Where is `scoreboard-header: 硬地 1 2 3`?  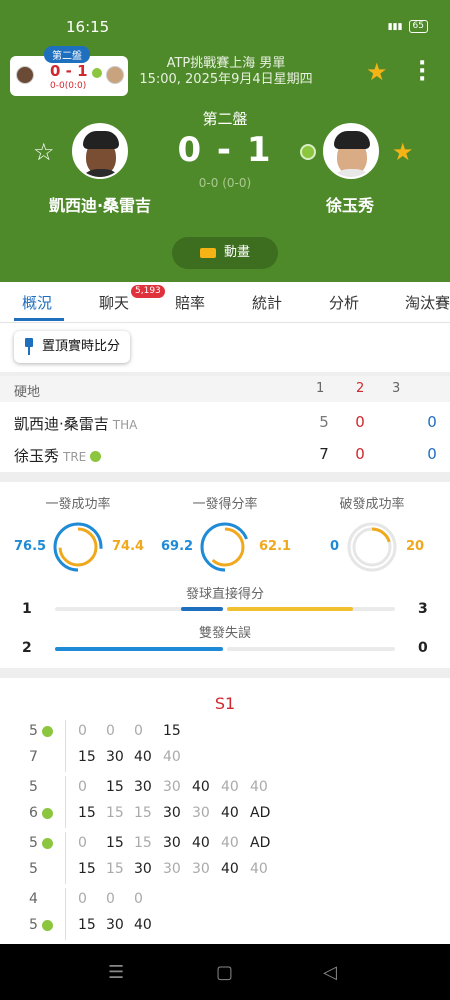
scoreboard-header: 硬地 1 2 3 is located at coordinates (225, 389).